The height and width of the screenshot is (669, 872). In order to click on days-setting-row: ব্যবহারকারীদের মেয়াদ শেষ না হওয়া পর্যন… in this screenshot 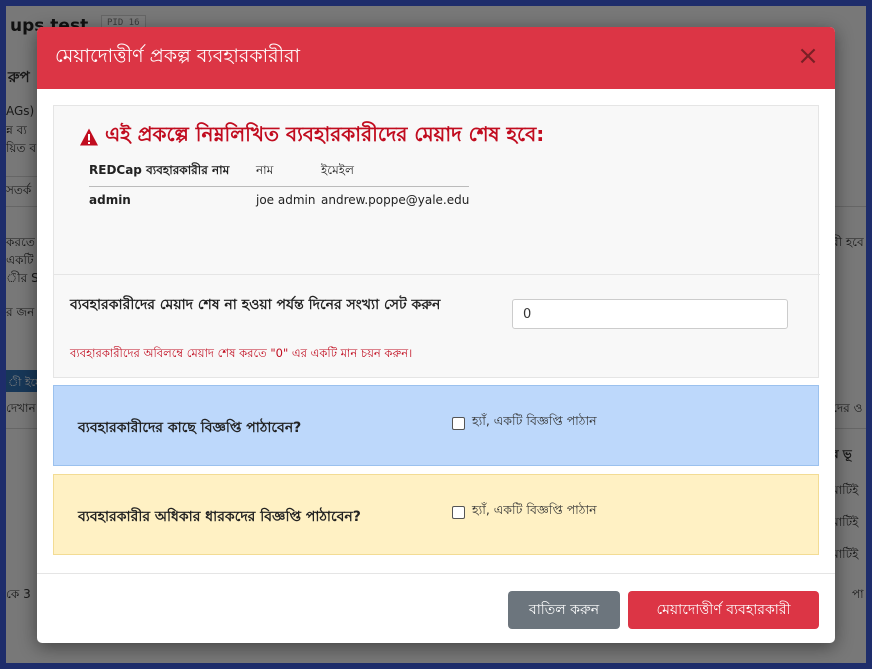, I will do `click(437, 317)`.